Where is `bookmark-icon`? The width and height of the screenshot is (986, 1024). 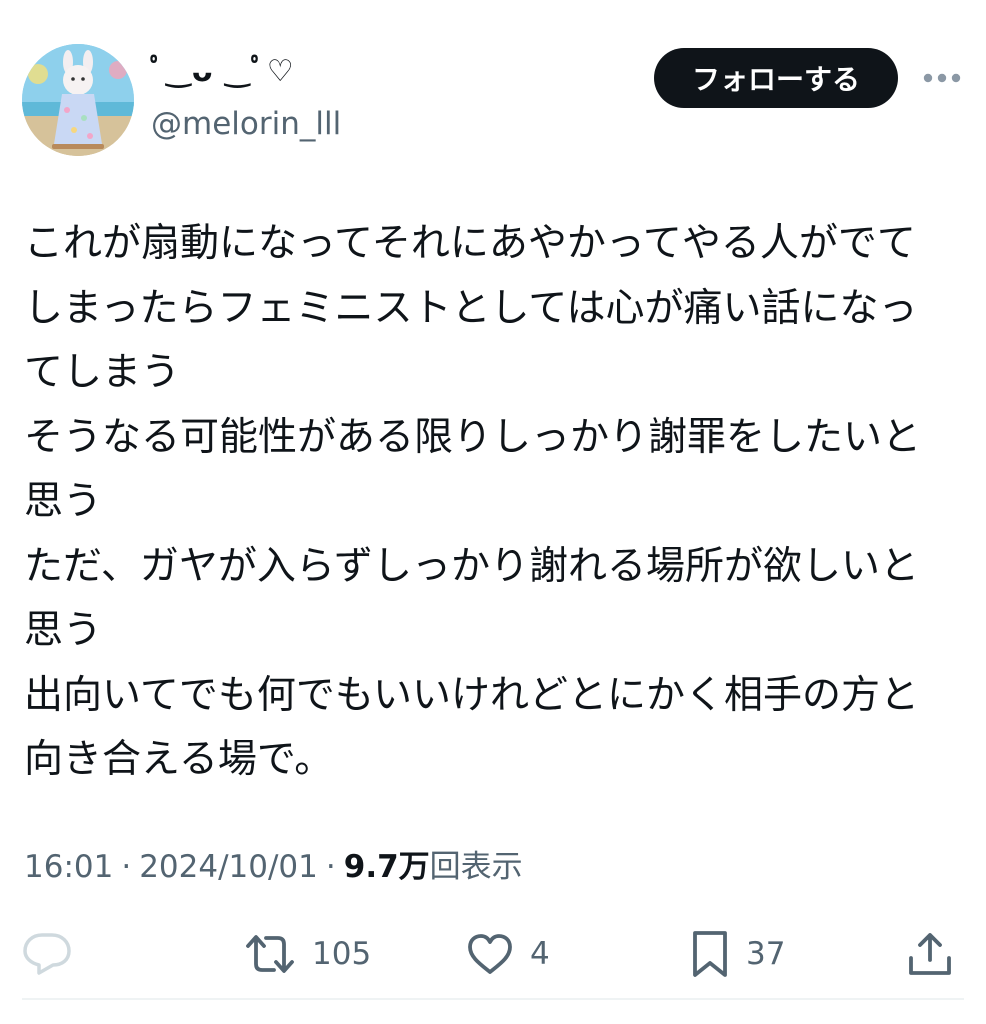 bookmark-icon is located at coordinates (710, 954).